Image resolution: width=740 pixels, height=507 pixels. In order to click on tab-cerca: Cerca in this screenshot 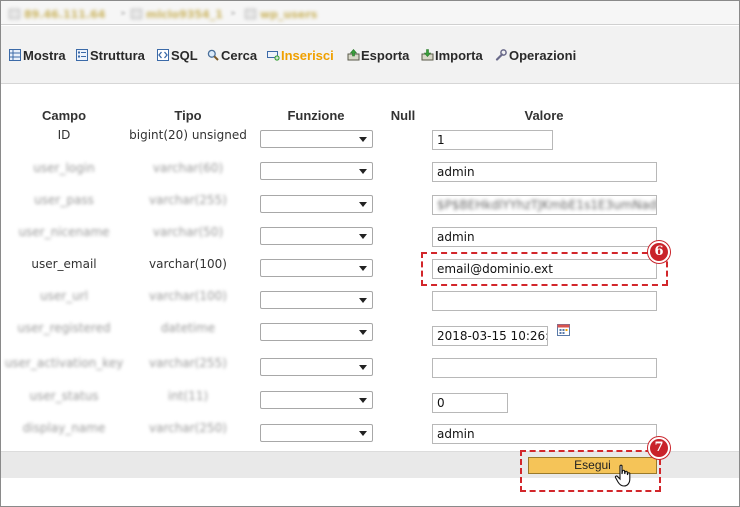, I will do `click(232, 55)`.